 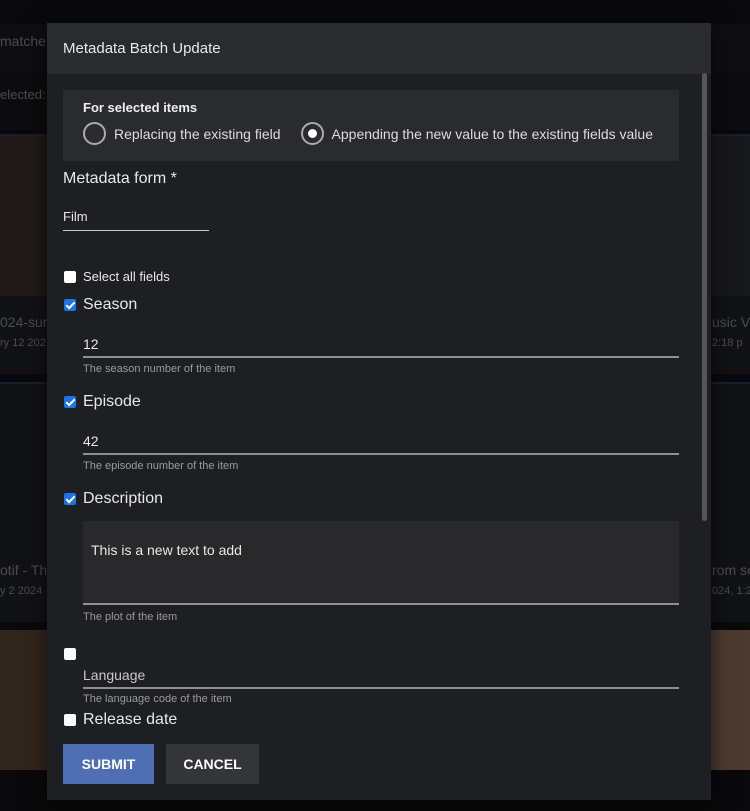 I want to click on metadata-form-select: Film, so click(x=136, y=220).